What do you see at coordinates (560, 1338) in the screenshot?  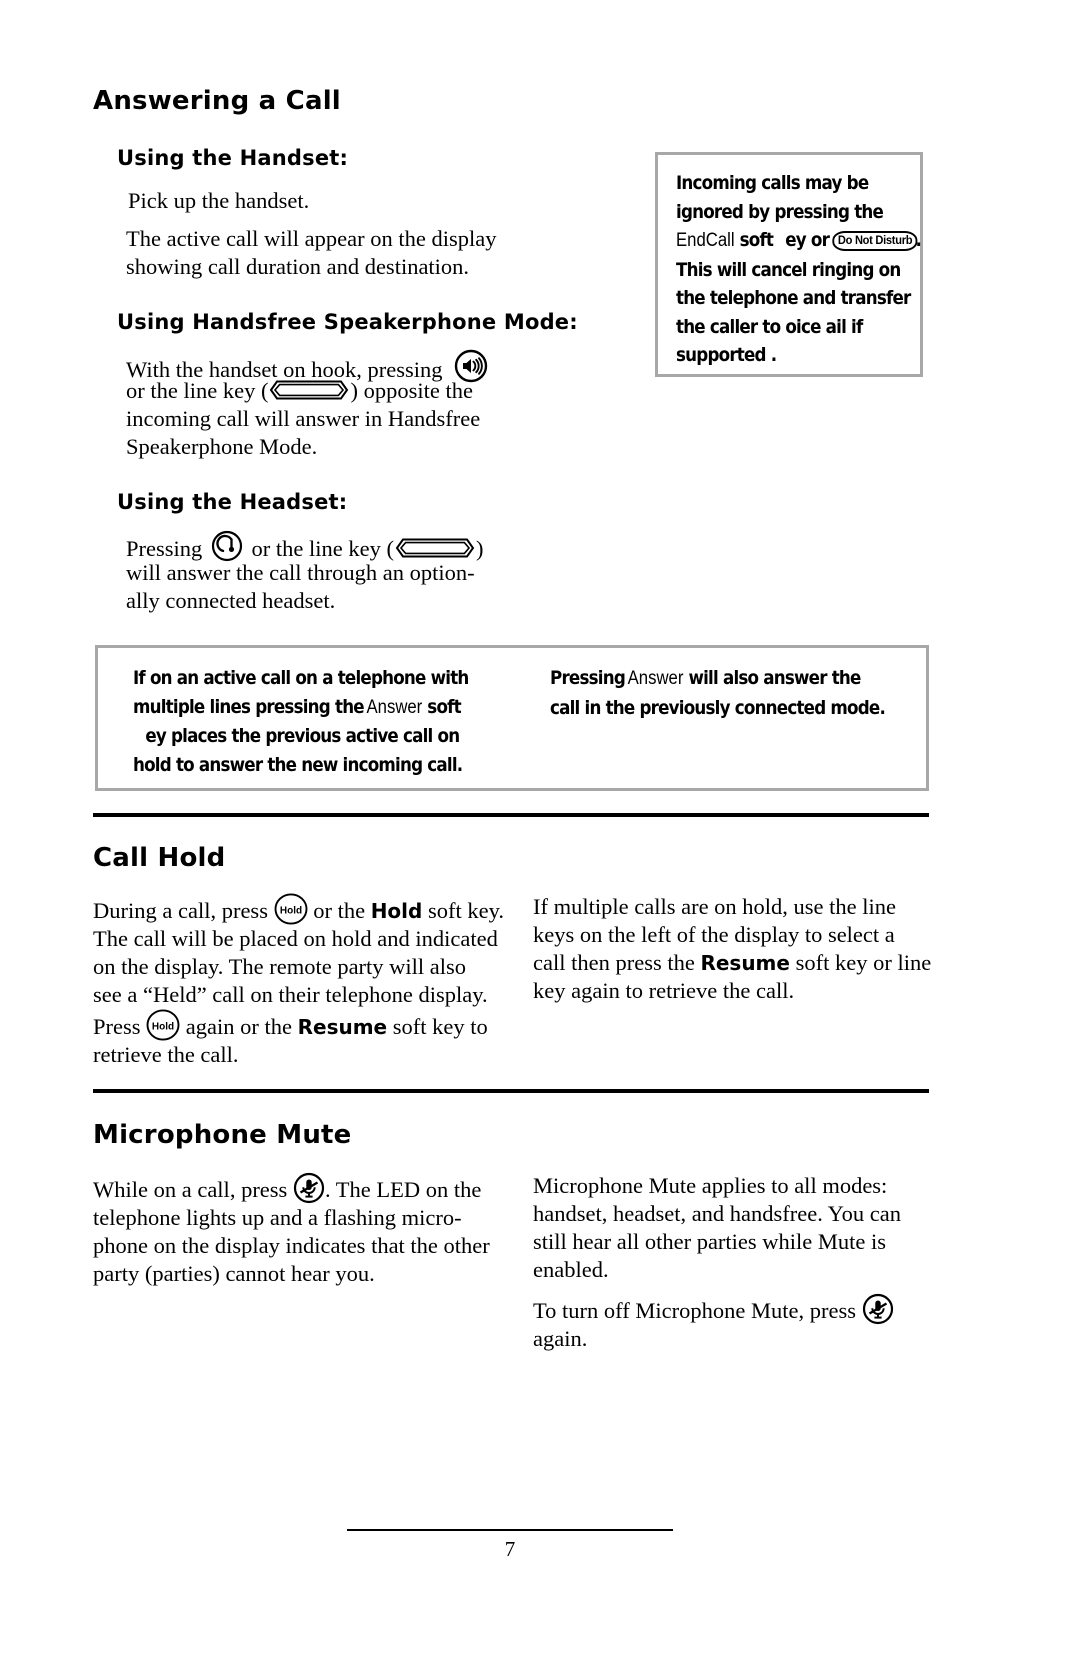 I see `mic-mute-right-line-6: again.` at bounding box center [560, 1338].